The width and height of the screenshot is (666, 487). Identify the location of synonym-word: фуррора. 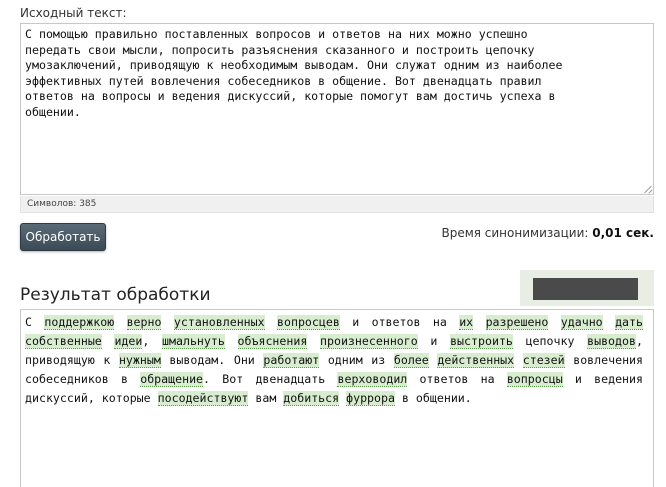
(370, 398).